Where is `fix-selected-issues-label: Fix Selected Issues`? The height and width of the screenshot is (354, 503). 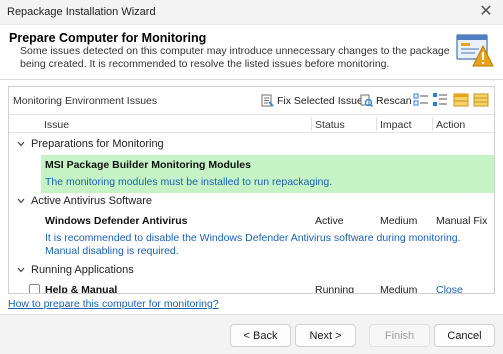 fix-selected-issues-label: Fix Selected Issues is located at coordinates (323, 100).